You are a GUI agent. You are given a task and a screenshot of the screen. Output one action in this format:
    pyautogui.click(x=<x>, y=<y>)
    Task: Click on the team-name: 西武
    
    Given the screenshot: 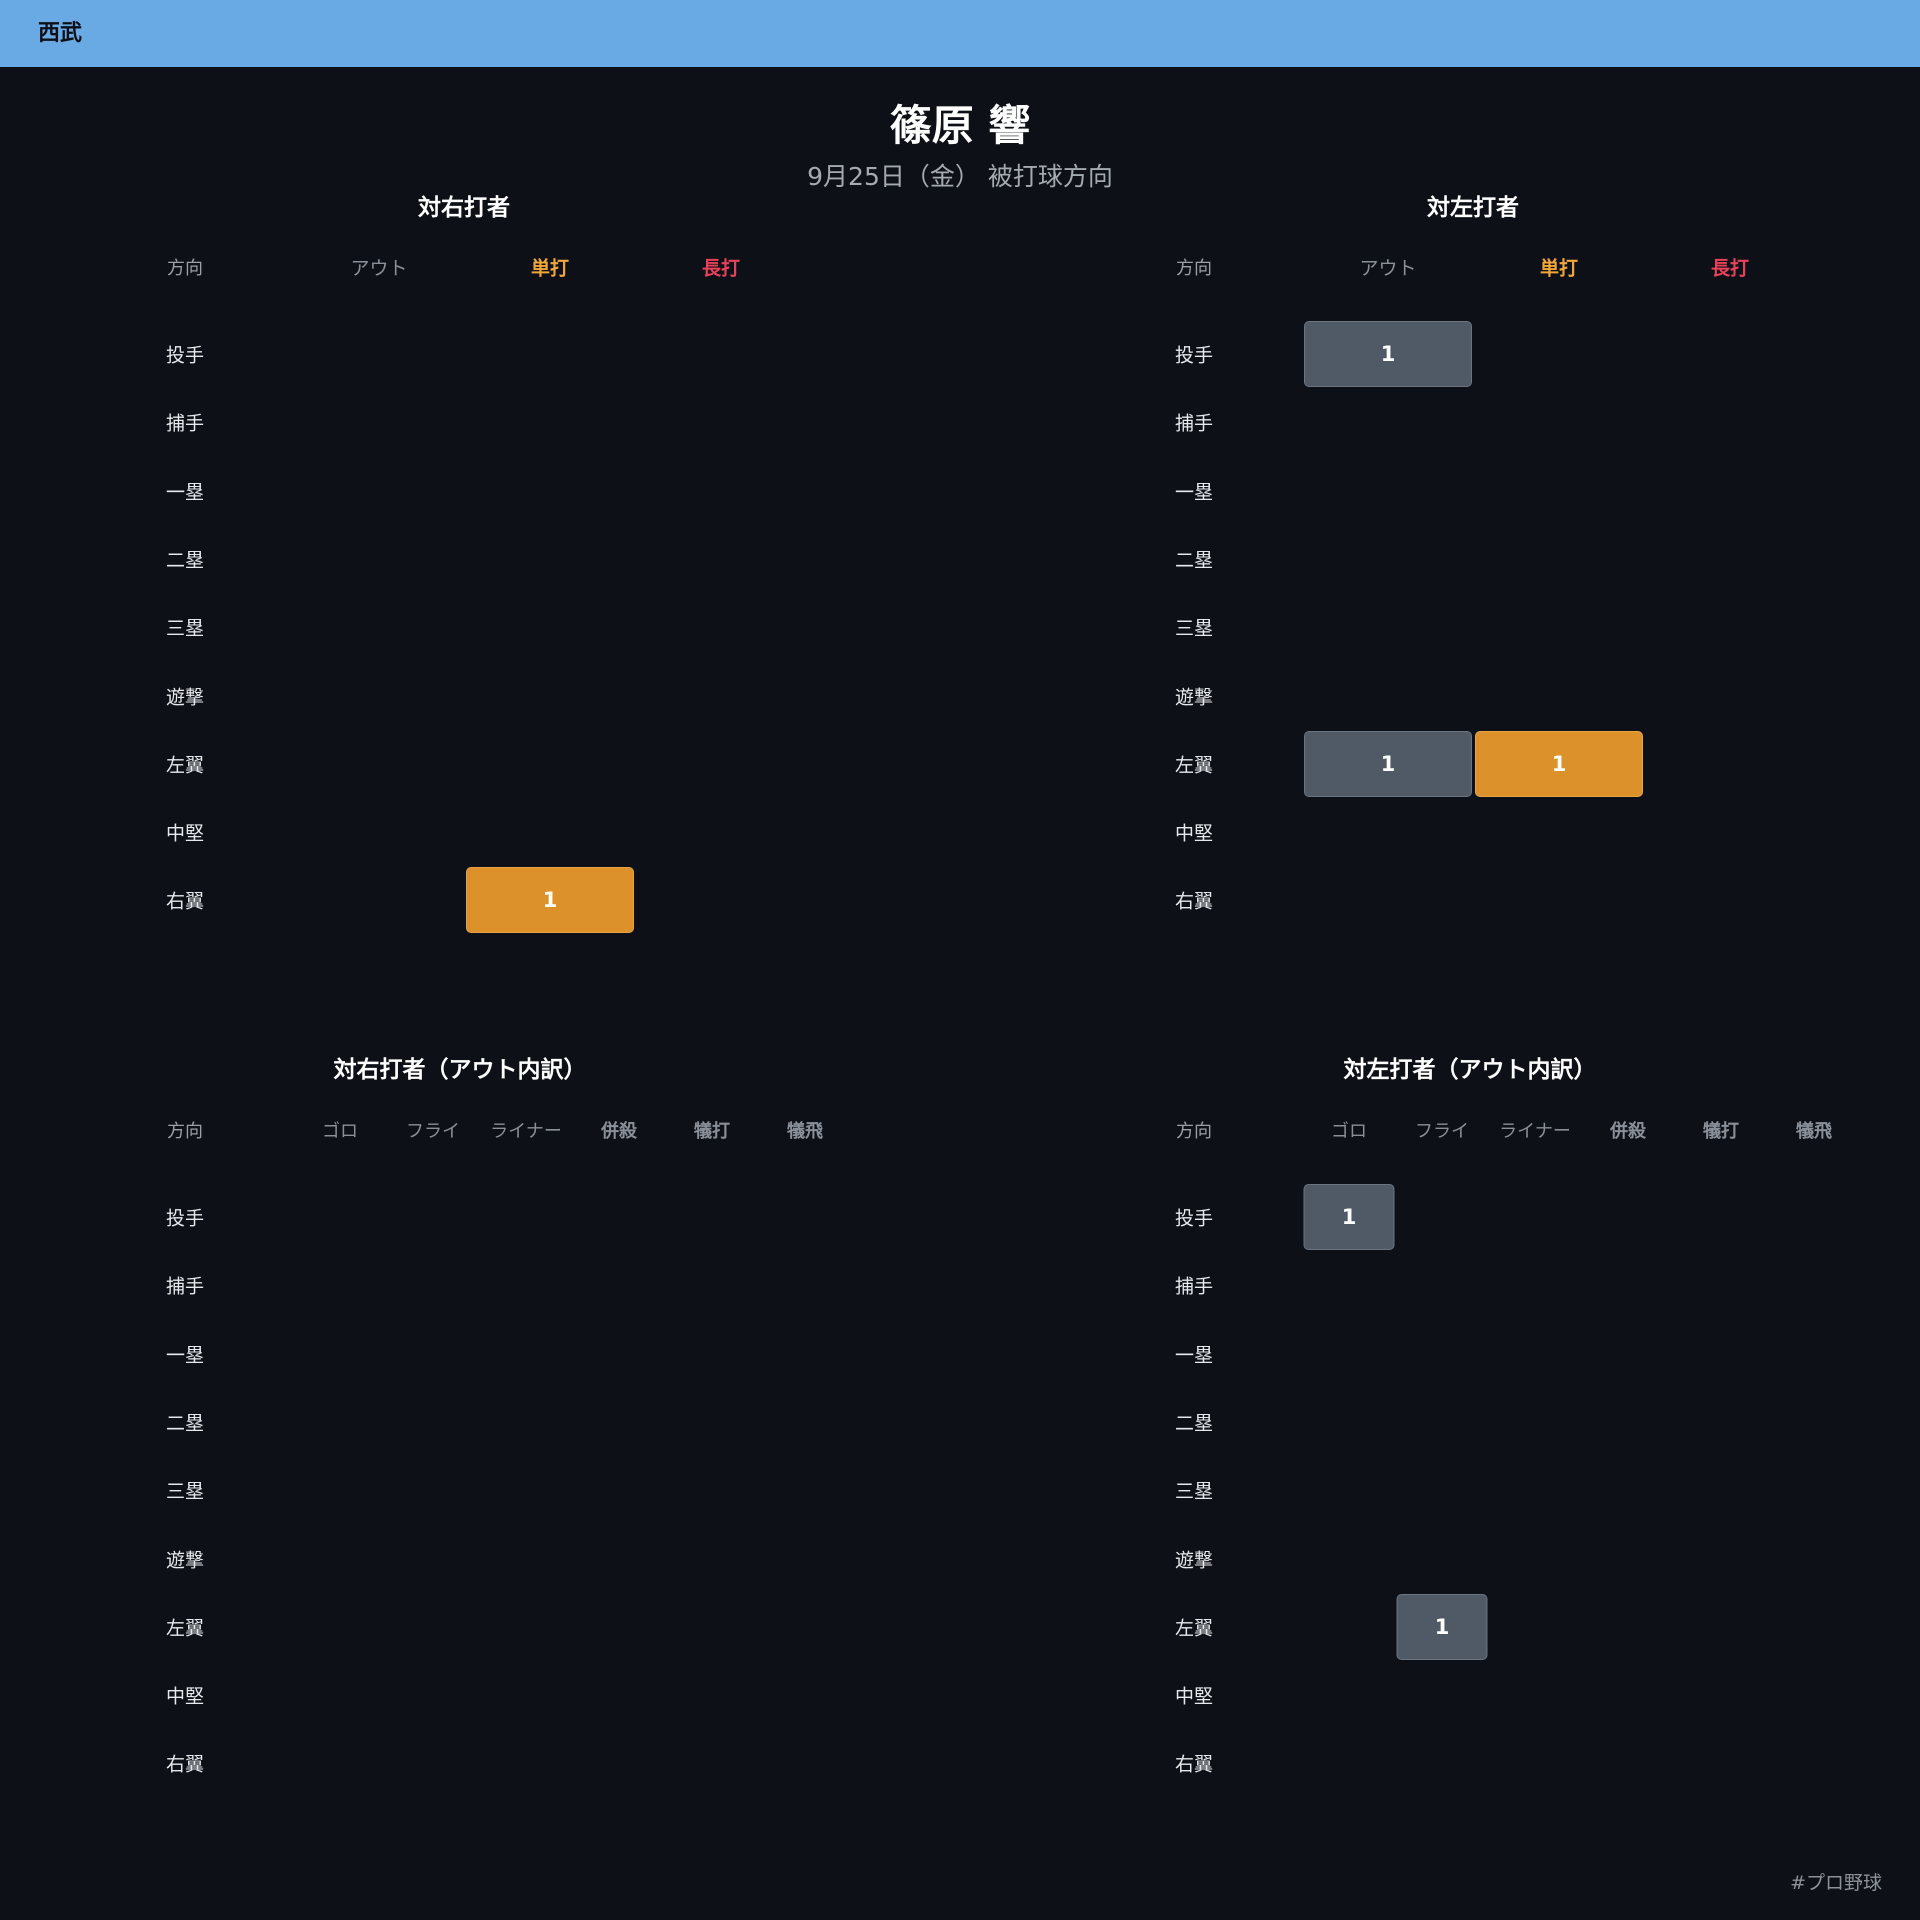 What is the action you would take?
    pyautogui.click(x=60, y=33)
    